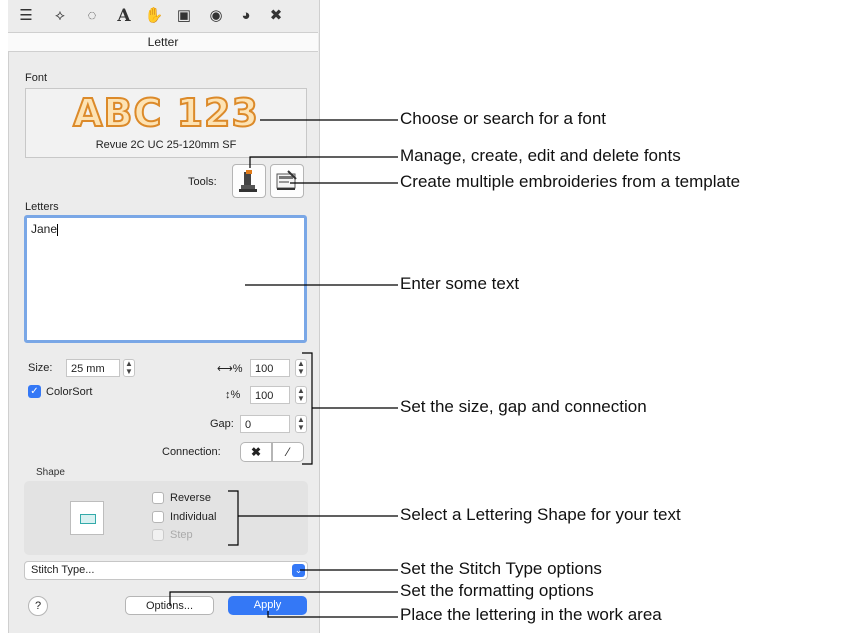 This screenshot has height=633, width=853. I want to click on callout-line-place, so click(332, 614).